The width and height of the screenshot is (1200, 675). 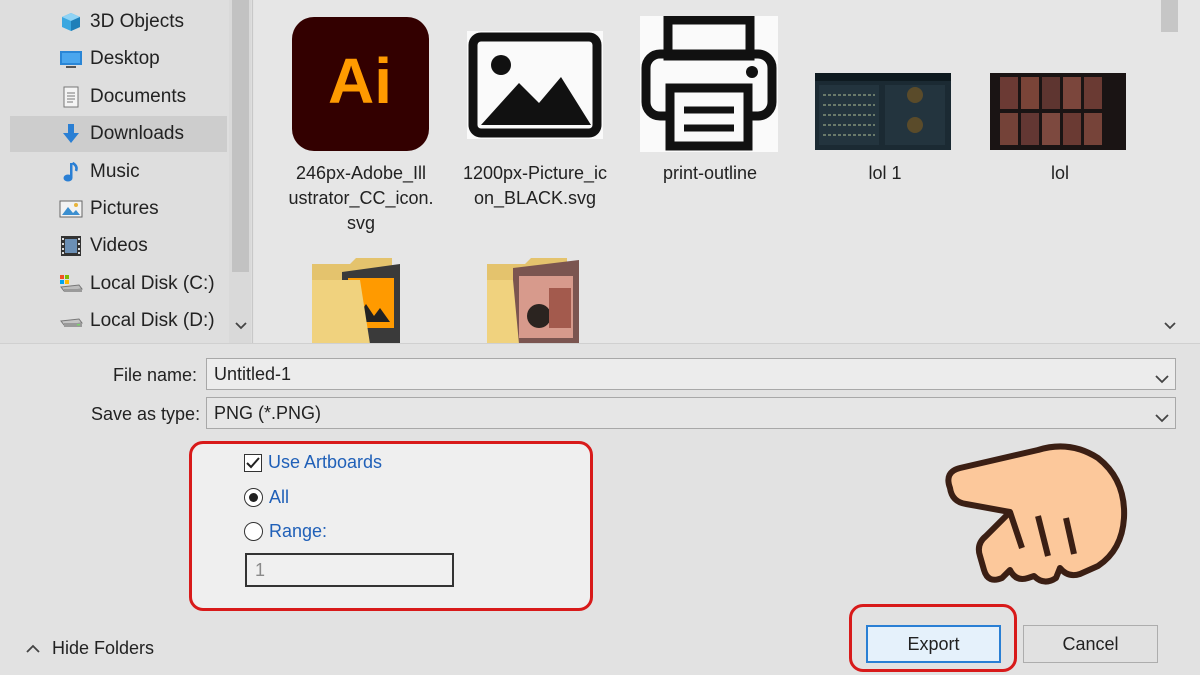 I want to click on file-name-label: 246px-Adobe_Ill ustrator_CC_icon. svg, so click(x=361, y=198).